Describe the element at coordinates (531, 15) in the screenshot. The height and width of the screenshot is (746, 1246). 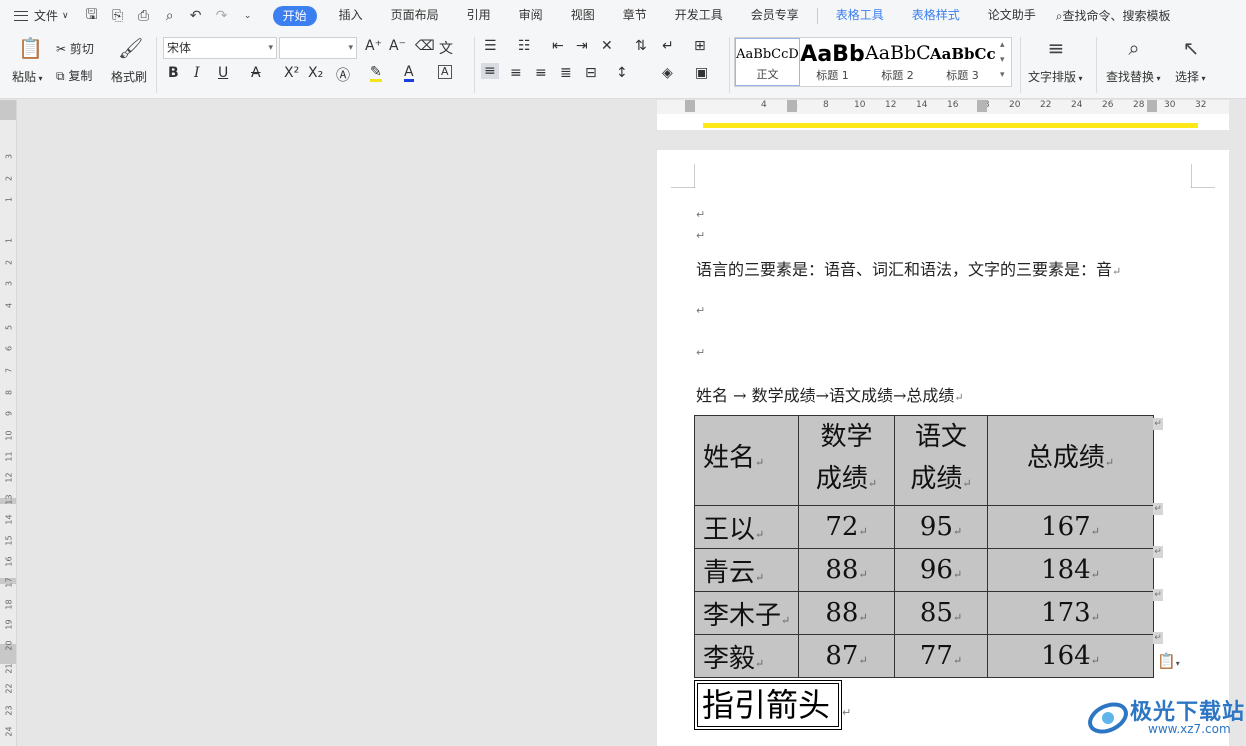
I see `tab-review: 审阅` at that location.